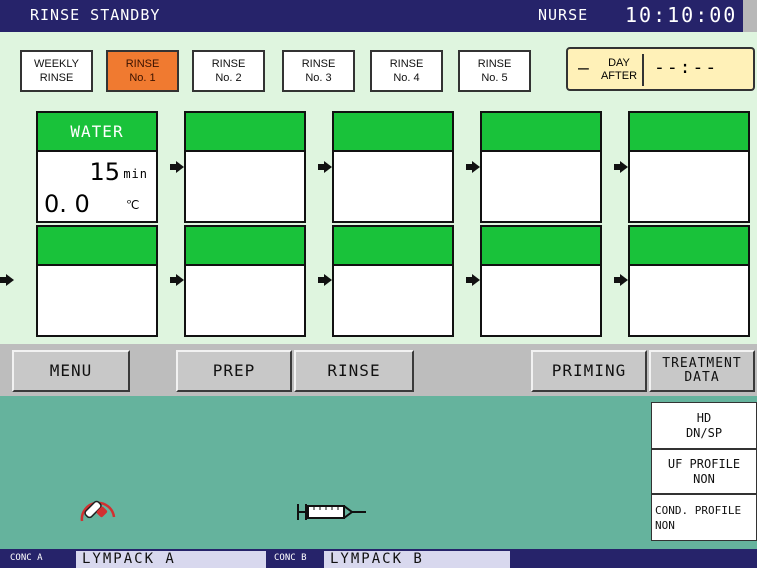  Describe the element at coordinates (589, 371) in the screenshot. I see `priming-button: PRIMING` at that location.